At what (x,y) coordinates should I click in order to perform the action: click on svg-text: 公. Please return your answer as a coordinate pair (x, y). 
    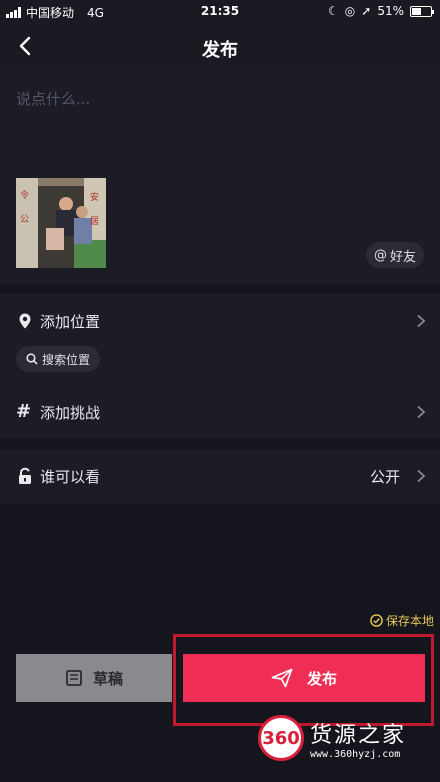
    Looking at the image, I should click on (24, 219).